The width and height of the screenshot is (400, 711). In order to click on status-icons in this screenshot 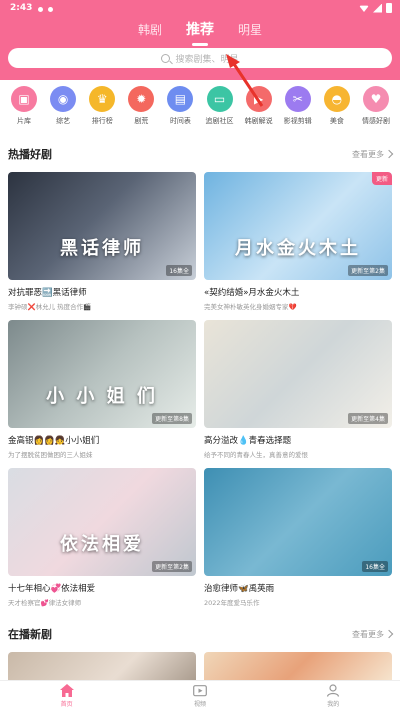, I will do `click(375, 8)`.